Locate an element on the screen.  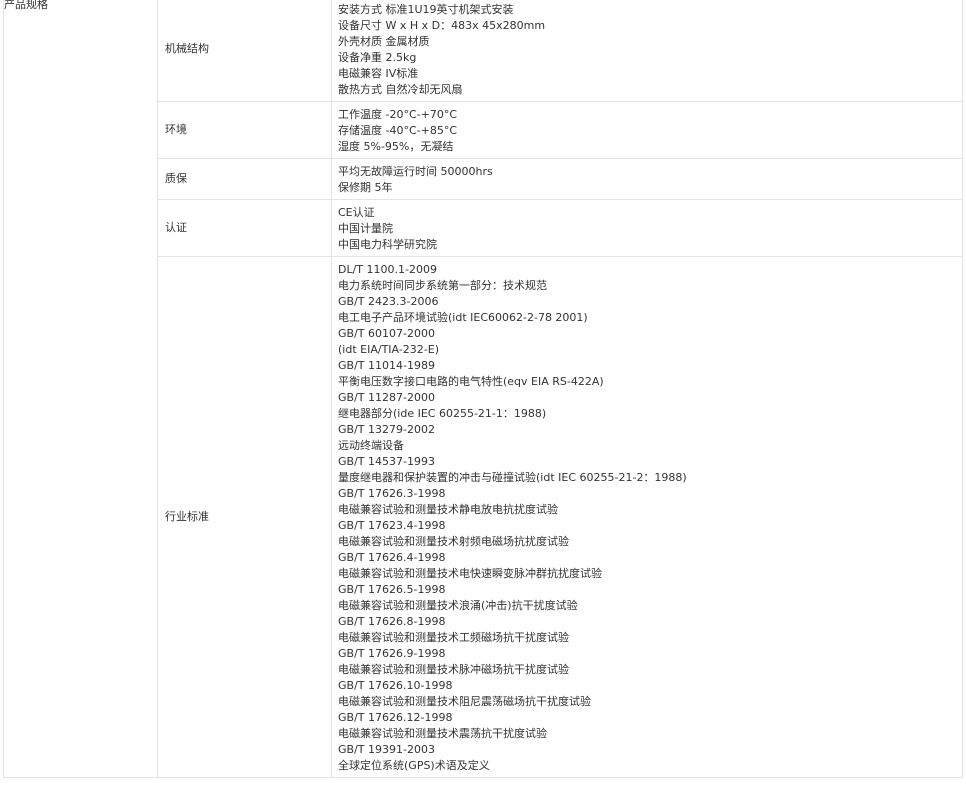
spec-line: GB/T 17626.5-1998 is located at coordinates (392, 589).